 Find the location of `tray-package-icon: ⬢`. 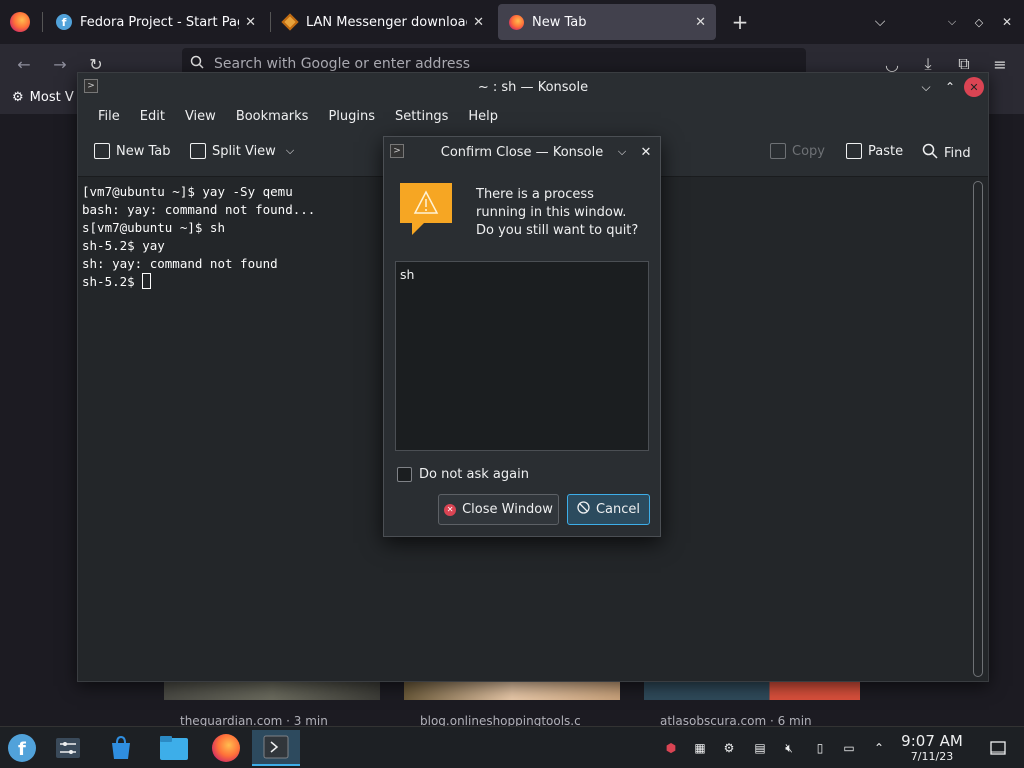

tray-package-icon: ⬢ is located at coordinates (671, 748).